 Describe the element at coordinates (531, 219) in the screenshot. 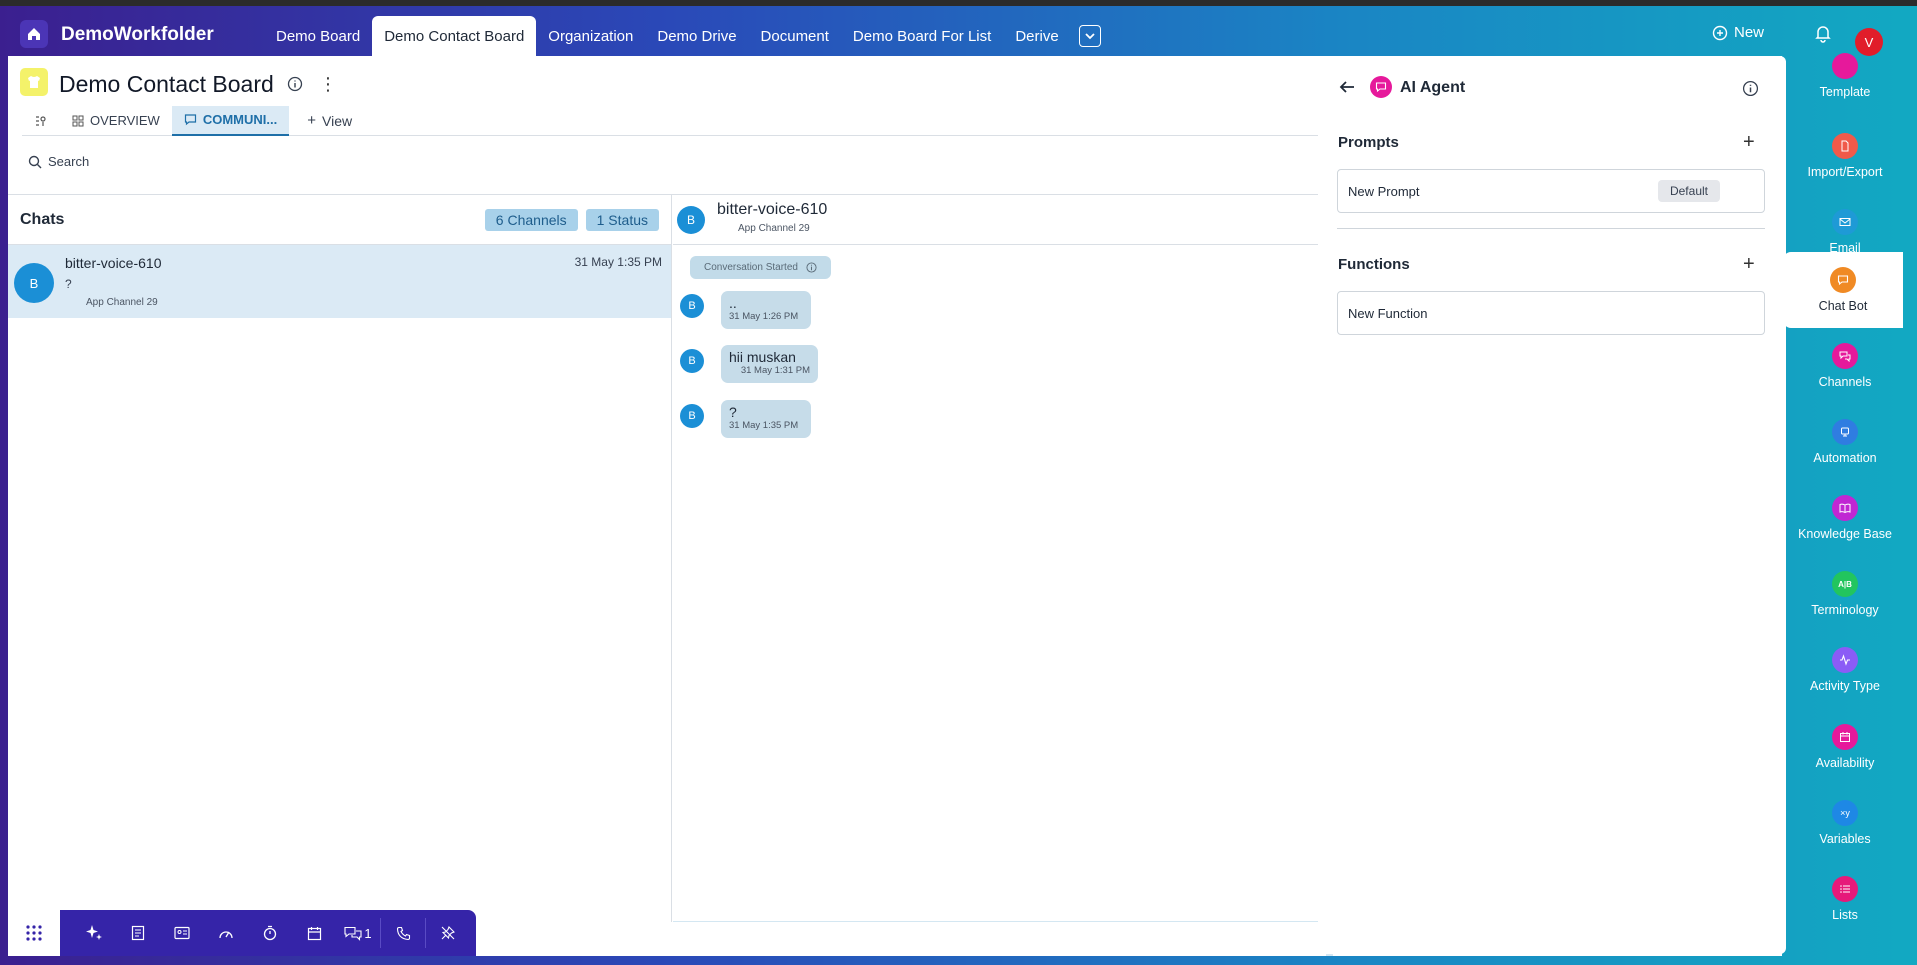

I see `channels-filter: 6 Channels` at that location.